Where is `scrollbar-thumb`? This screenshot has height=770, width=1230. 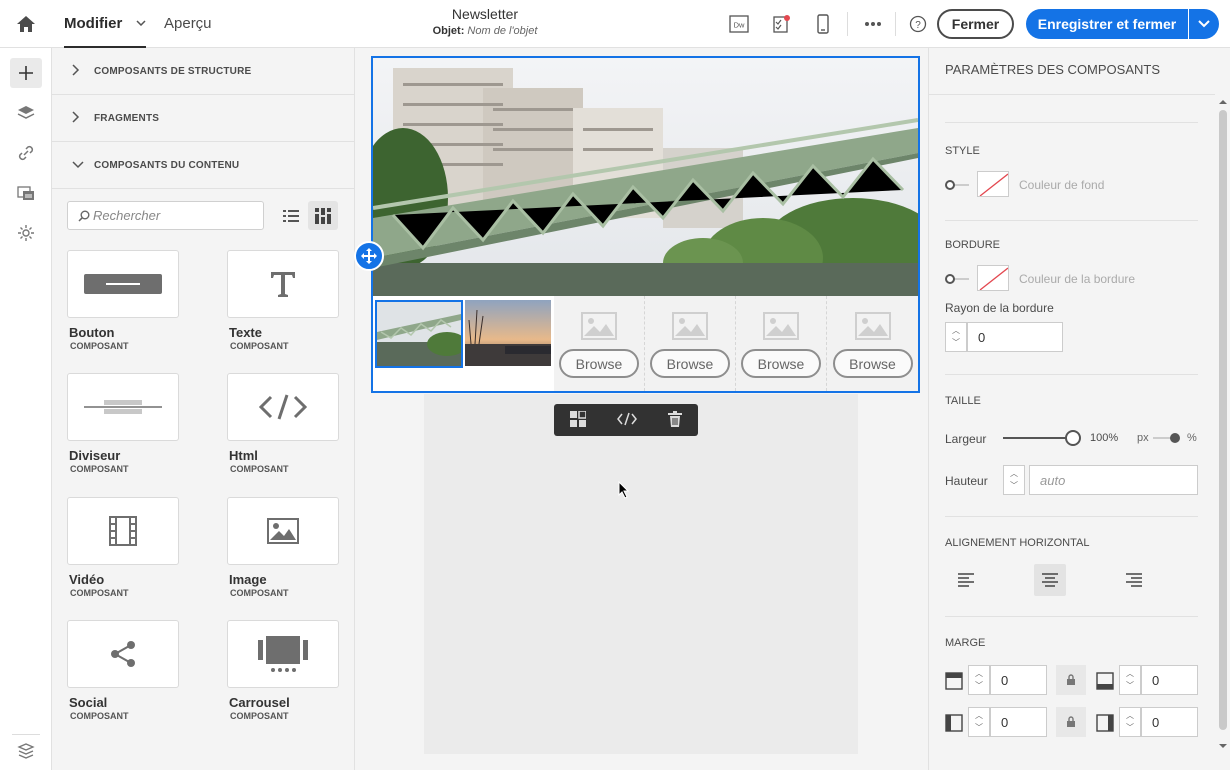
scrollbar-thumb is located at coordinates (1223, 420).